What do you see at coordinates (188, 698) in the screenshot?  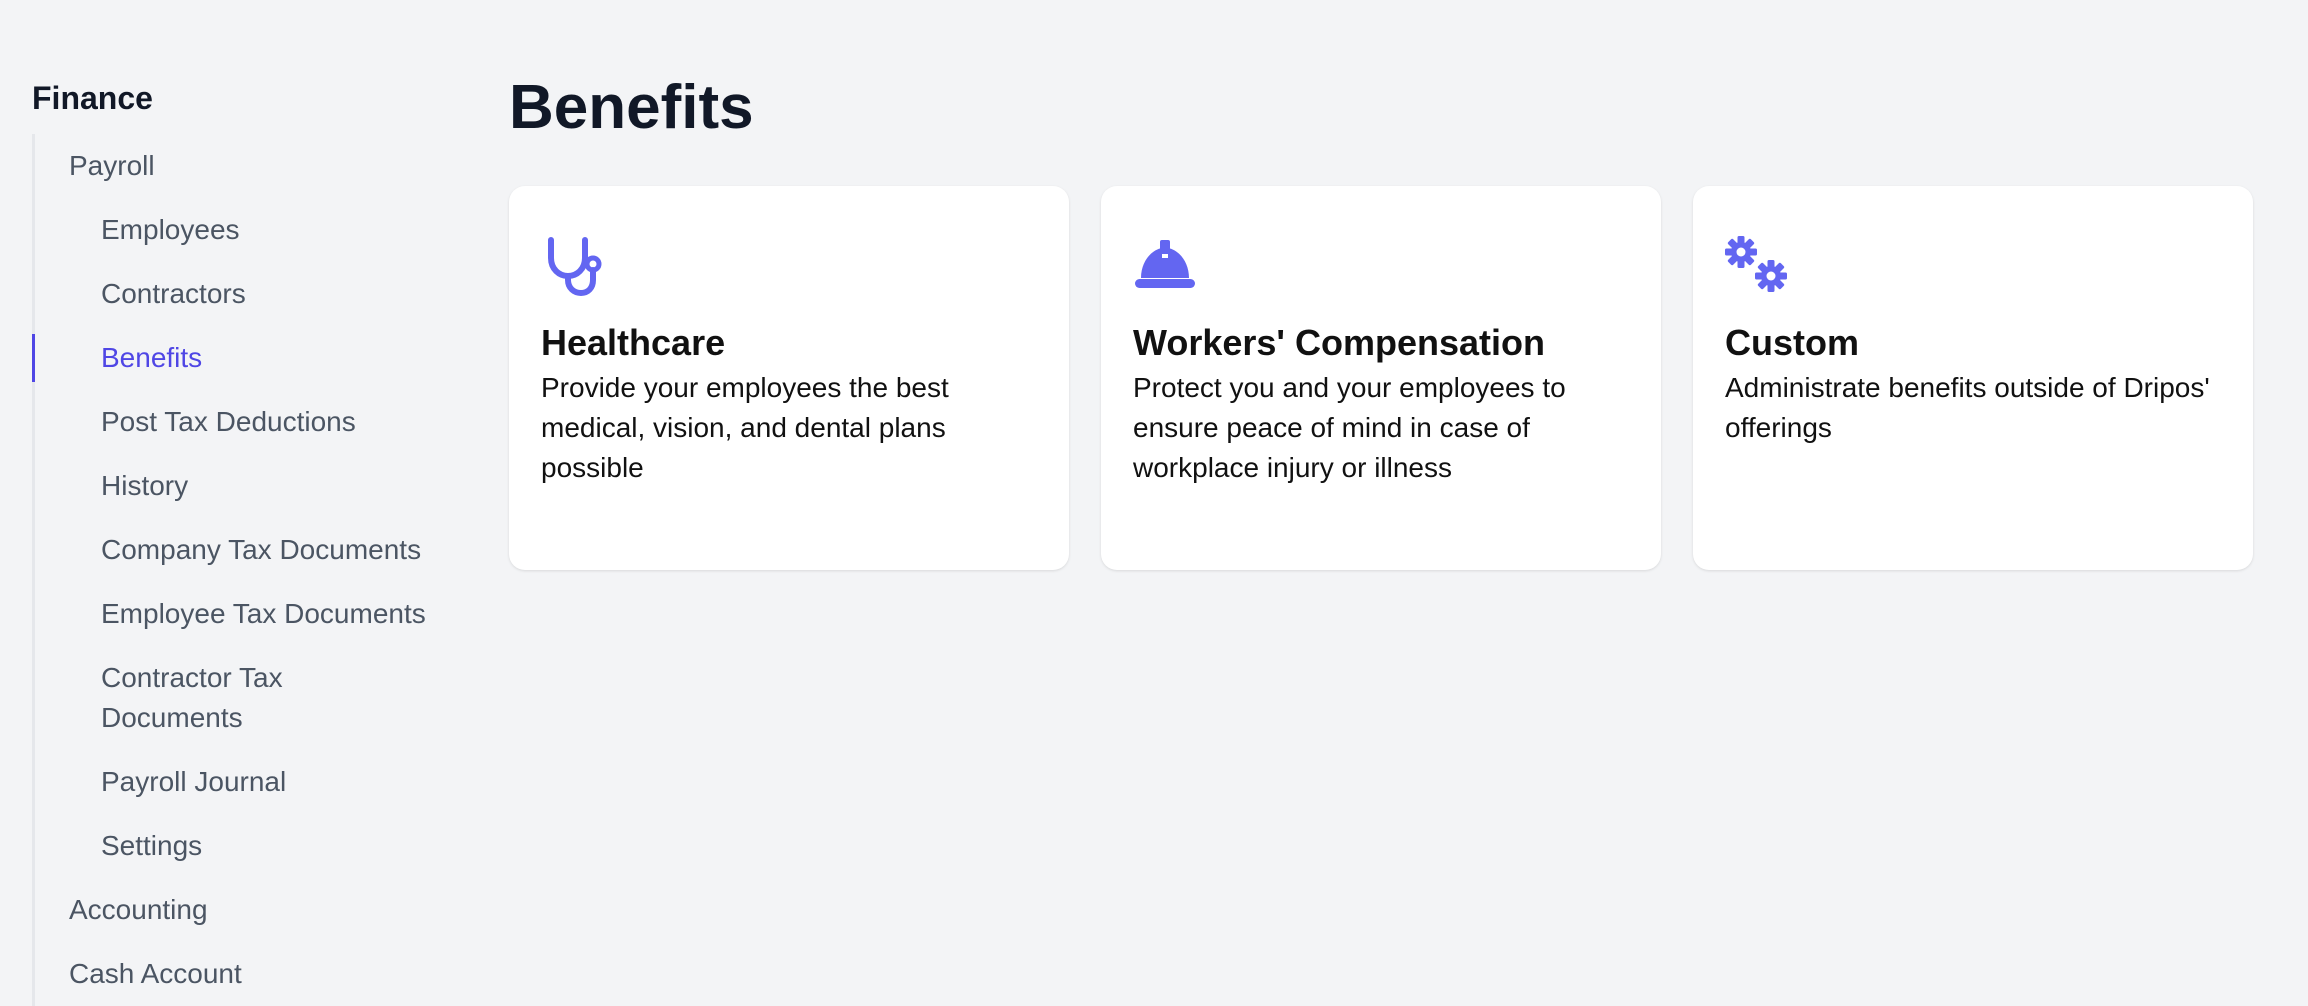 I see `sidebar-item-contractor-tax-documents: Contractor Tax Documents` at bounding box center [188, 698].